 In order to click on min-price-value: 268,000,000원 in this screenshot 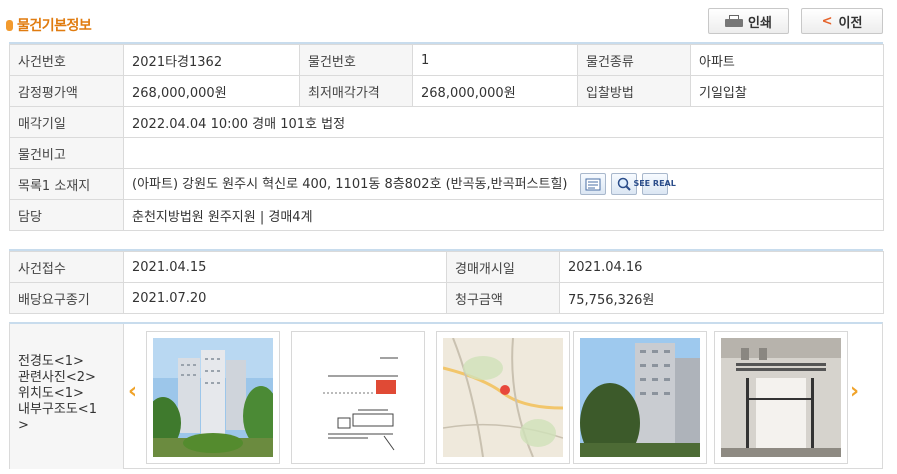, I will do `click(495, 91)`.